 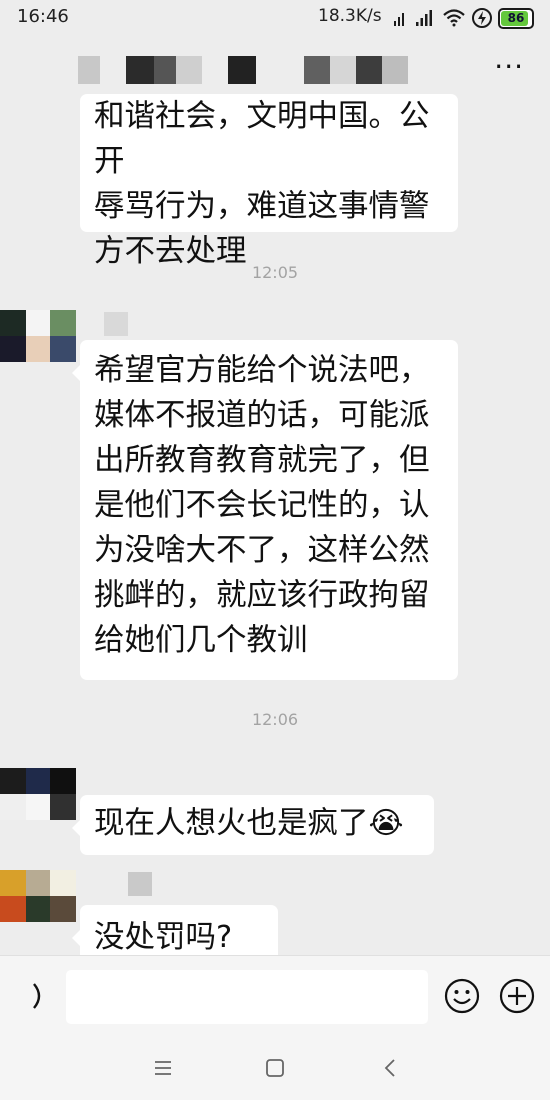 I want to click on message-line: 给她们几个教训, so click(x=201, y=640).